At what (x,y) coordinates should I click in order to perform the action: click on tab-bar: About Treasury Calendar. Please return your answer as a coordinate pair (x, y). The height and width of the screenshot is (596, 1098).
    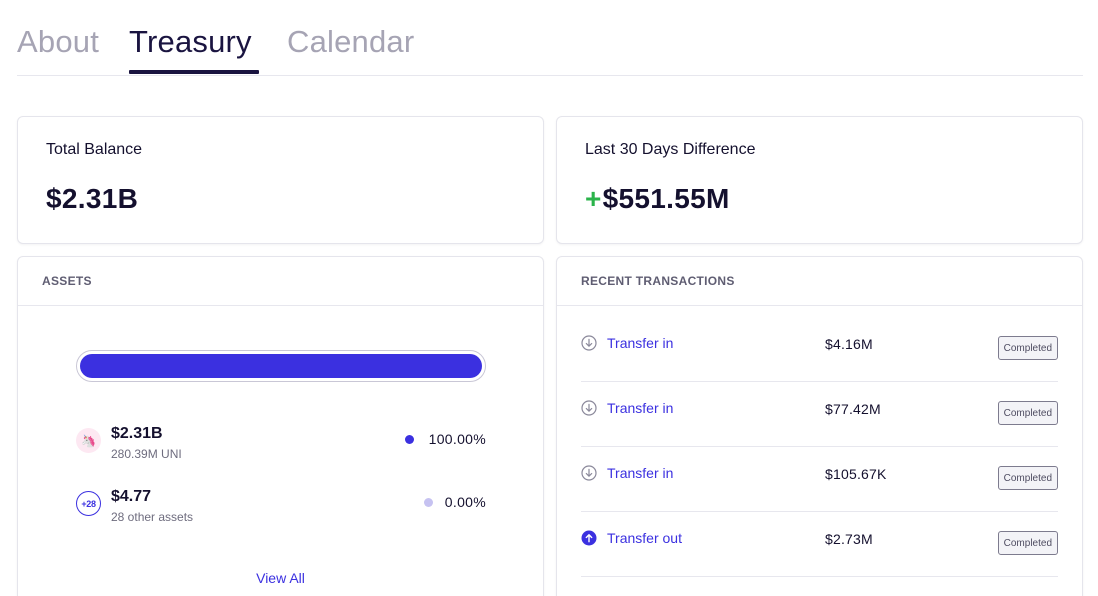
    Looking at the image, I should click on (550, 38).